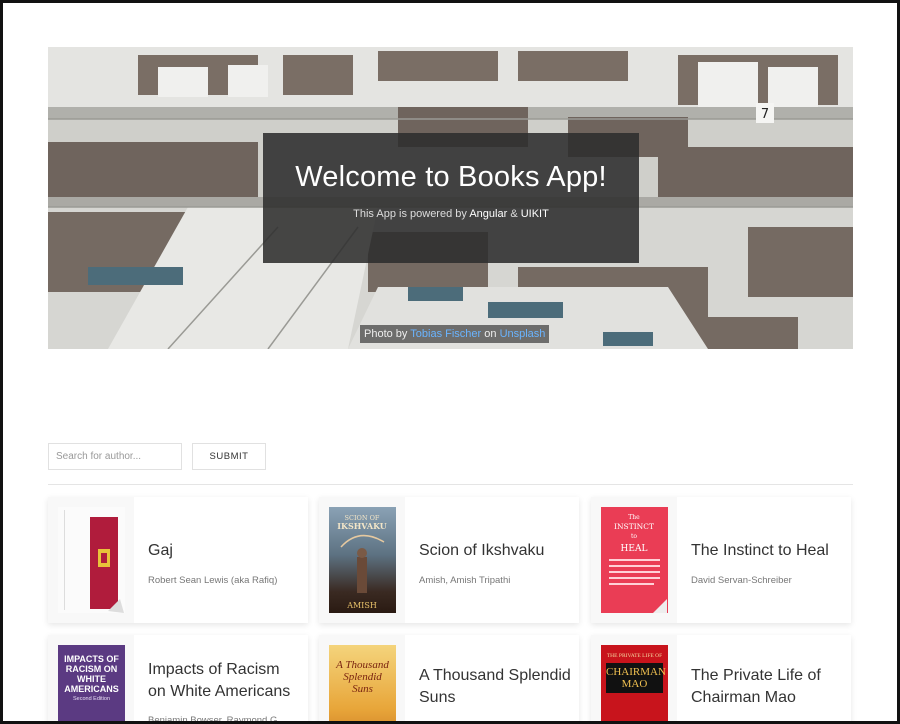 Image resolution: width=900 pixels, height=724 pixels. What do you see at coordinates (488, 214) in the screenshot?
I see `hero-tech-angular: Angular` at bounding box center [488, 214].